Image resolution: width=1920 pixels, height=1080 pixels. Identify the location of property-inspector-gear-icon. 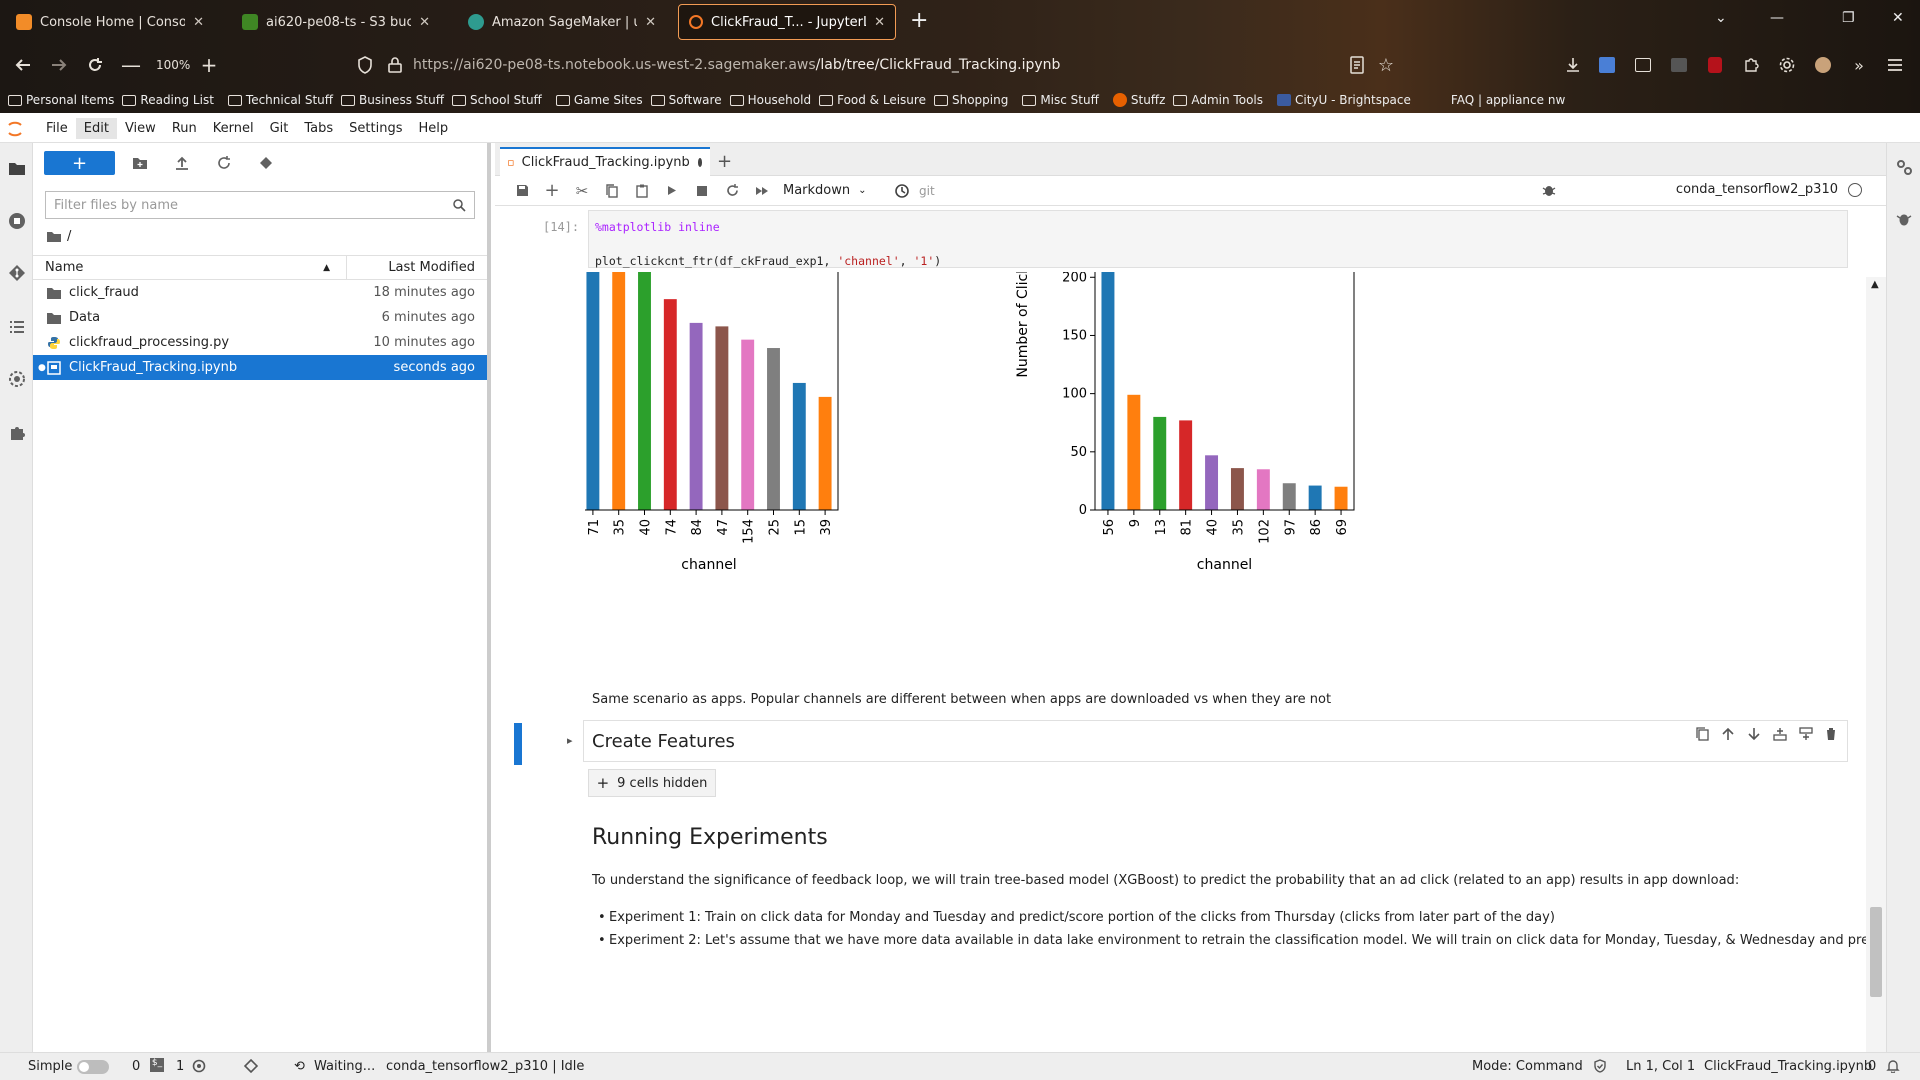
(1904, 167).